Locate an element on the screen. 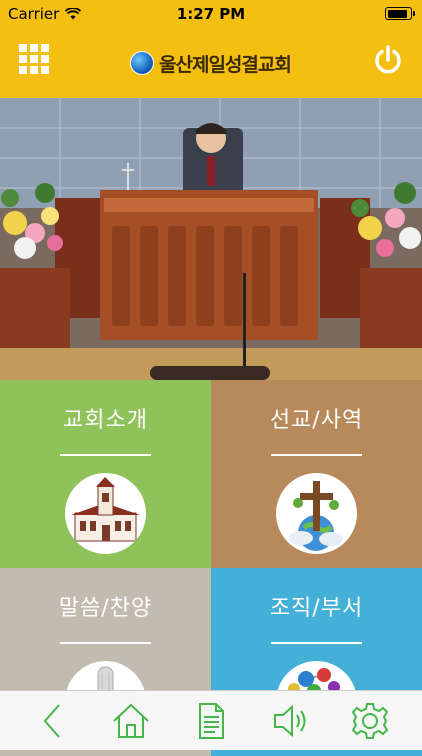 The image size is (422, 756). app-header: 울산제일성결교회 is located at coordinates (211, 63).